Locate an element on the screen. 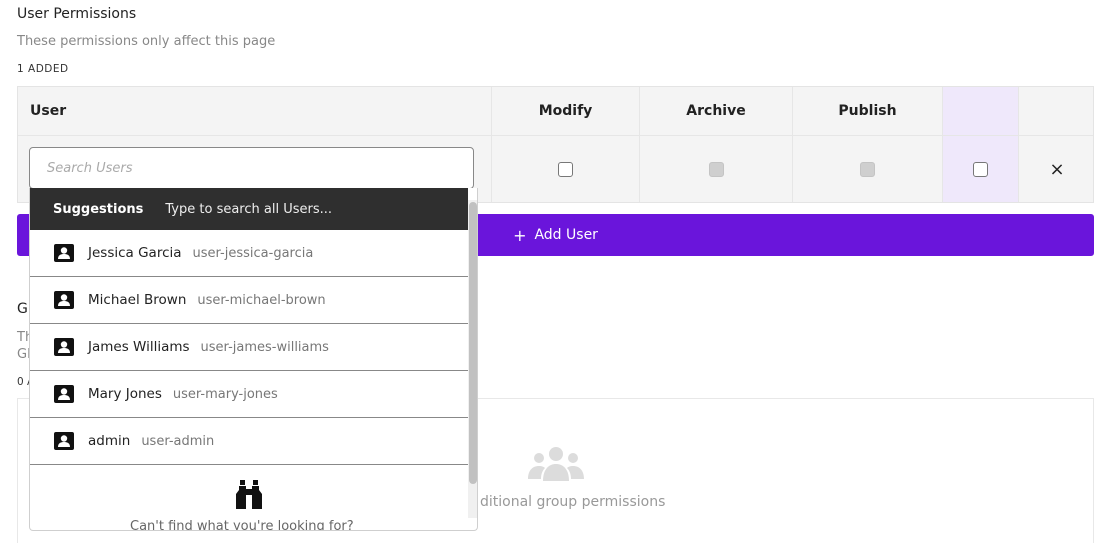 The height and width of the screenshot is (543, 1105). list-item: Michael Brown user-michael-brown is located at coordinates (249, 300).